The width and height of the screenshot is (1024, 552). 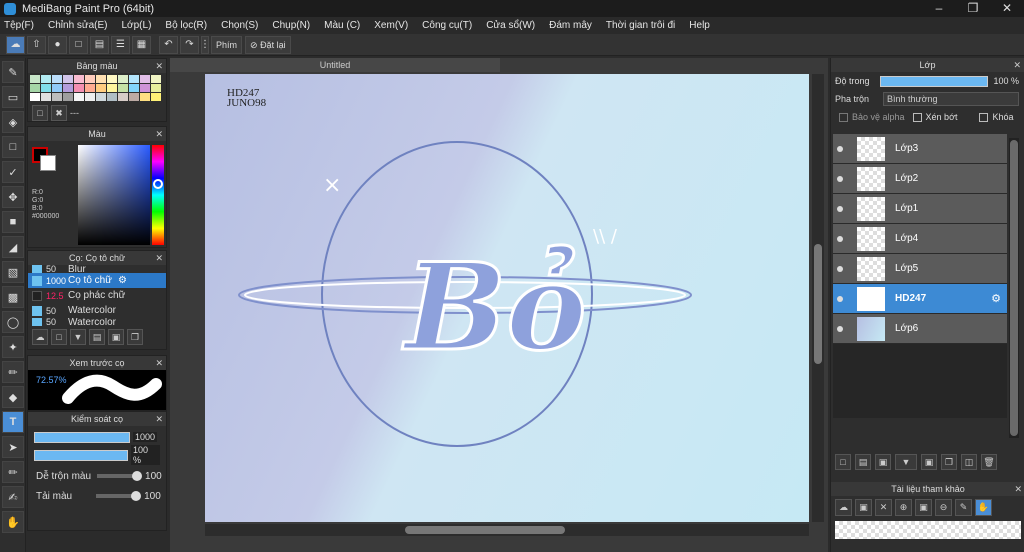 I want to click on select-eraser-icon: ◆, so click(x=13, y=397).